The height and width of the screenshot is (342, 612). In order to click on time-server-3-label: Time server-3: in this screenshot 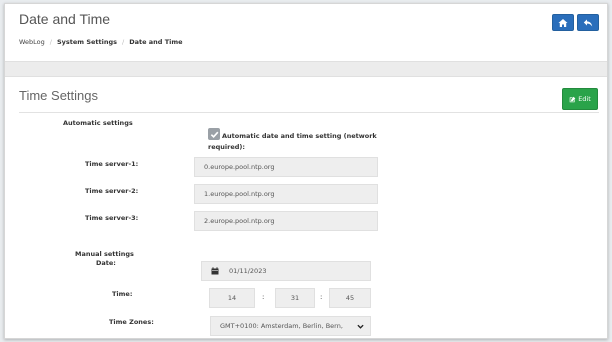, I will do `click(112, 218)`.